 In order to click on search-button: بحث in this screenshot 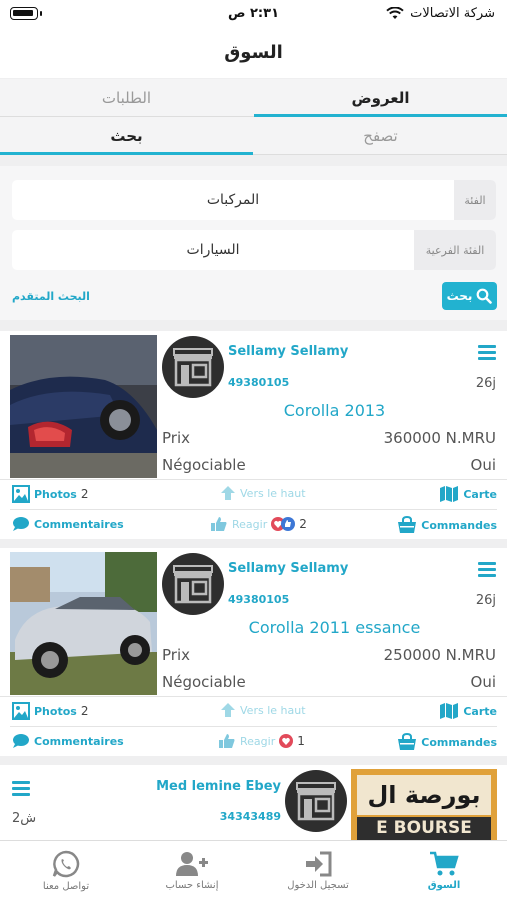, I will do `click(469, 296)`.